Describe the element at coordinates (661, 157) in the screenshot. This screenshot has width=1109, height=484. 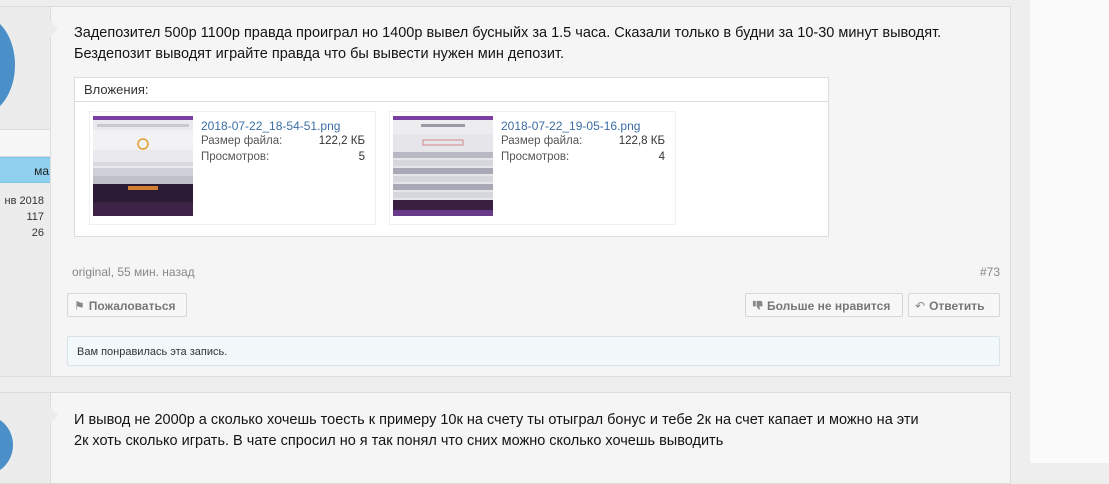
I see `attachment-views-value: 4` at that location.